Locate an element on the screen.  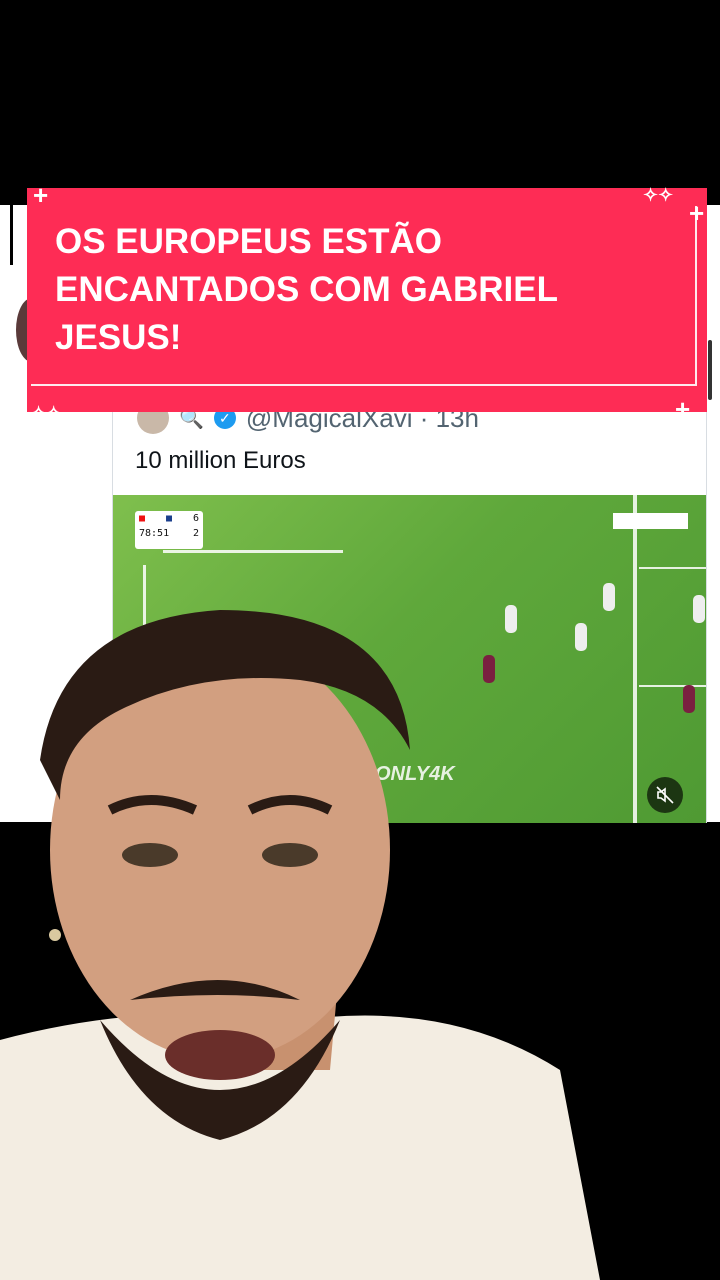
eye-left is located at coordinates (150, 855).